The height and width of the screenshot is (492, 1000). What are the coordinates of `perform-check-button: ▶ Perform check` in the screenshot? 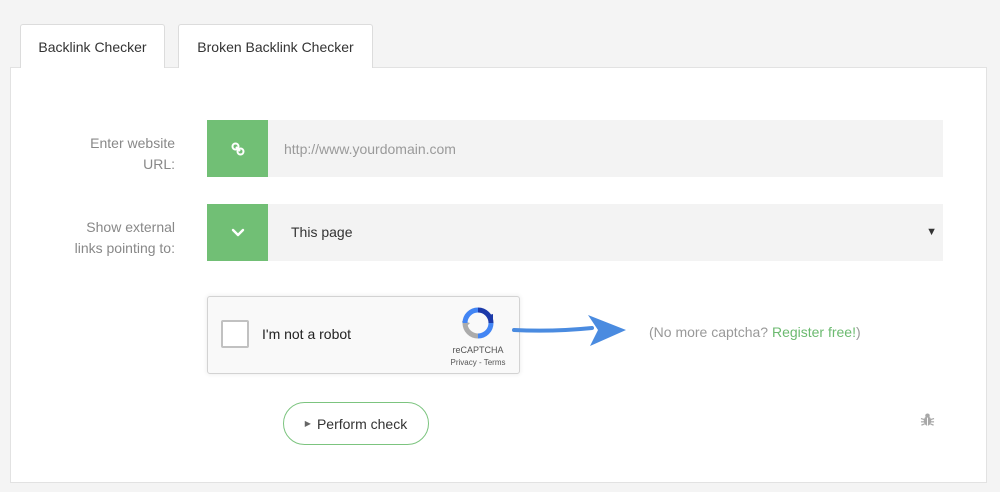 It's located at (356, 423).